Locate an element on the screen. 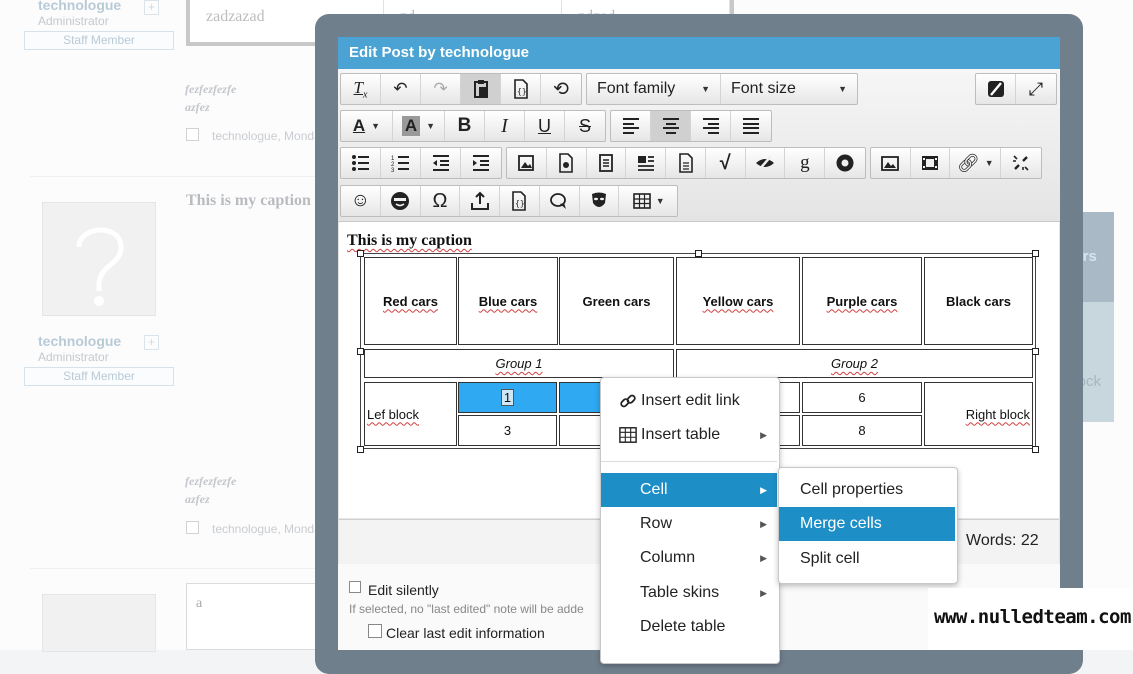  insert-file-button is located at coordinates (567, 163).